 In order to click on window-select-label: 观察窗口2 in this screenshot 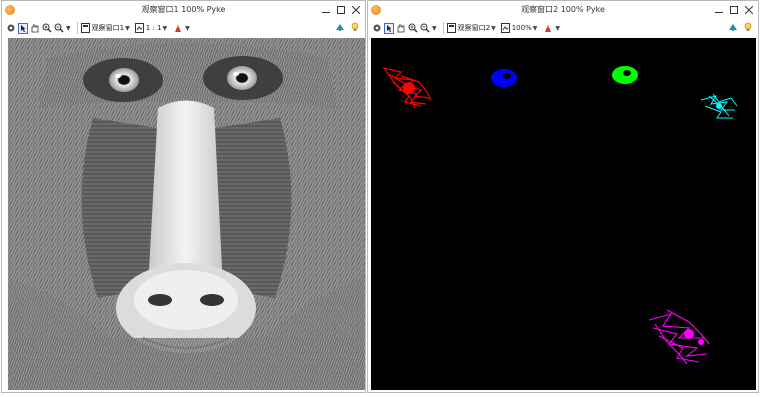, I will do `click(474, 28)`.